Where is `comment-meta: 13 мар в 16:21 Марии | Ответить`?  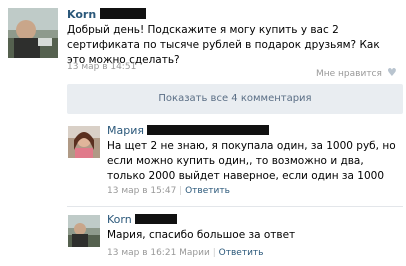
comment-meta: 13 мар в 16:21 Марии | Ответить is located at coordinates (185, 253).